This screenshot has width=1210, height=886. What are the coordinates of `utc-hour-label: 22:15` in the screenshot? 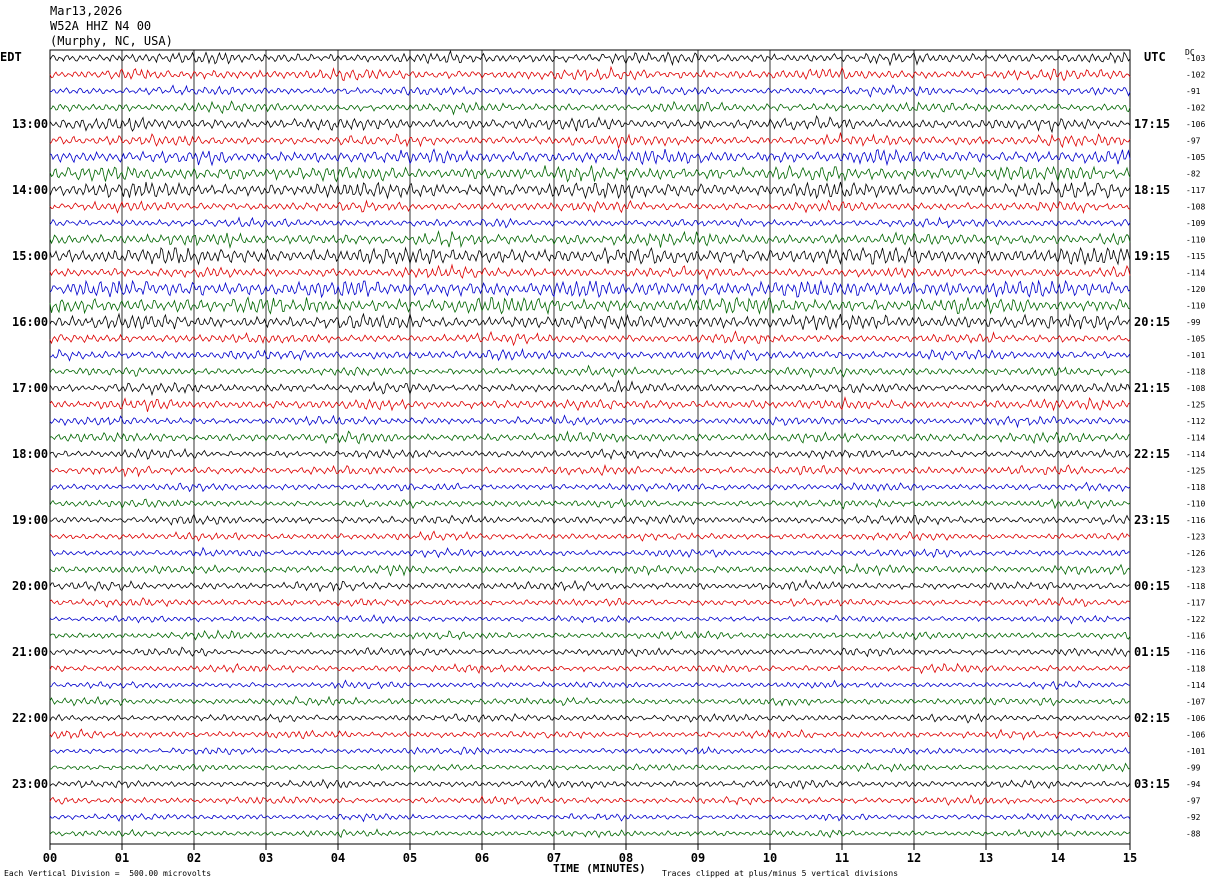 It's located at (1152, 454).